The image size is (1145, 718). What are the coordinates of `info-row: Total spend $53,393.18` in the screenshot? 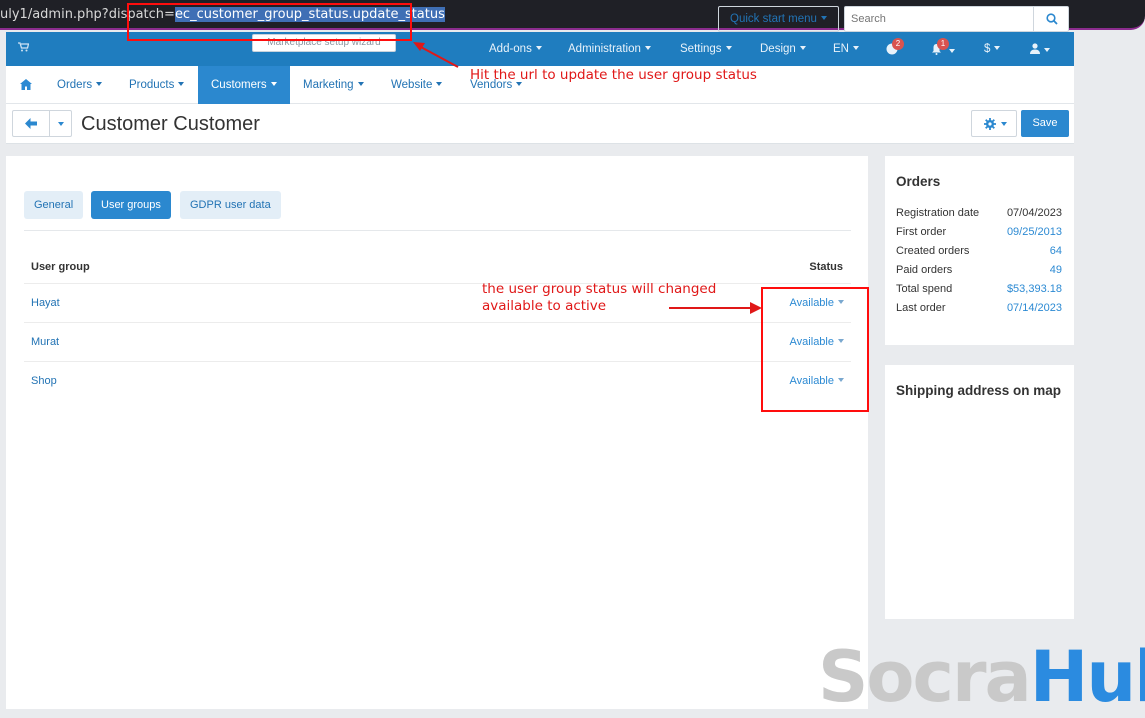 It's located at (979, 289).